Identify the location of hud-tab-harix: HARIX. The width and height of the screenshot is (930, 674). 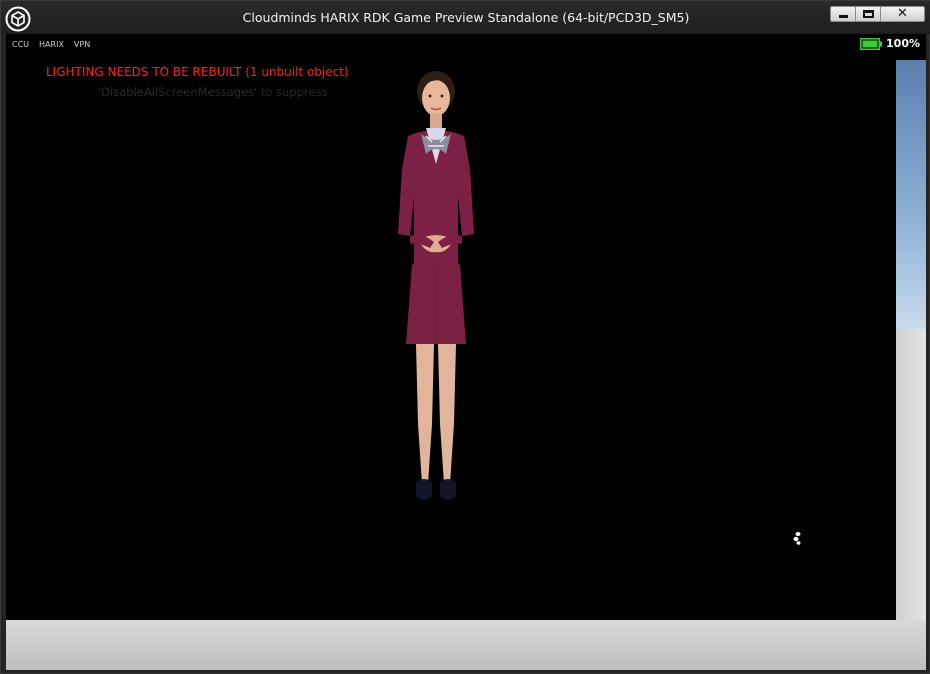
(51, 44).